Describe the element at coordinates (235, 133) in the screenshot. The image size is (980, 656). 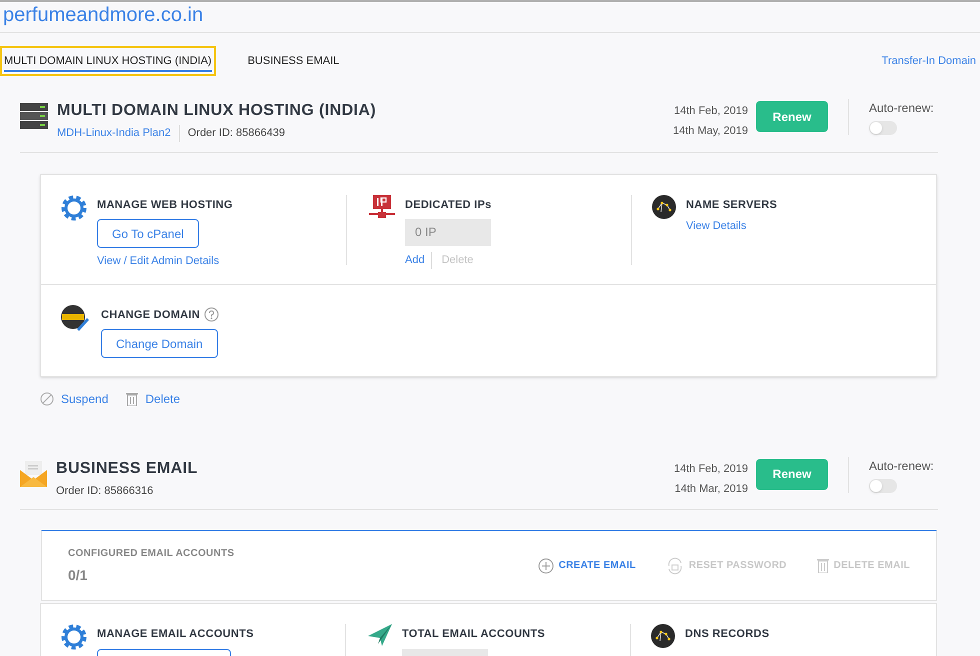
I see `order-id: Order ID: 85866439` at that location.